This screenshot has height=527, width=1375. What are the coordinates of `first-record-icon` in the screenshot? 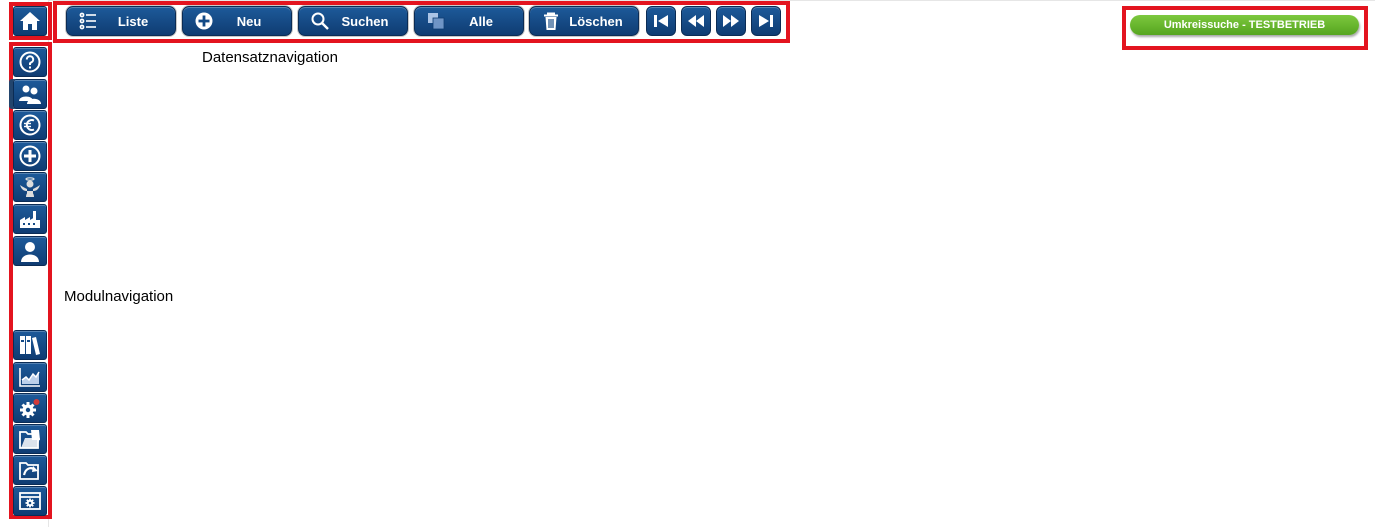 It's located at (661, 21).